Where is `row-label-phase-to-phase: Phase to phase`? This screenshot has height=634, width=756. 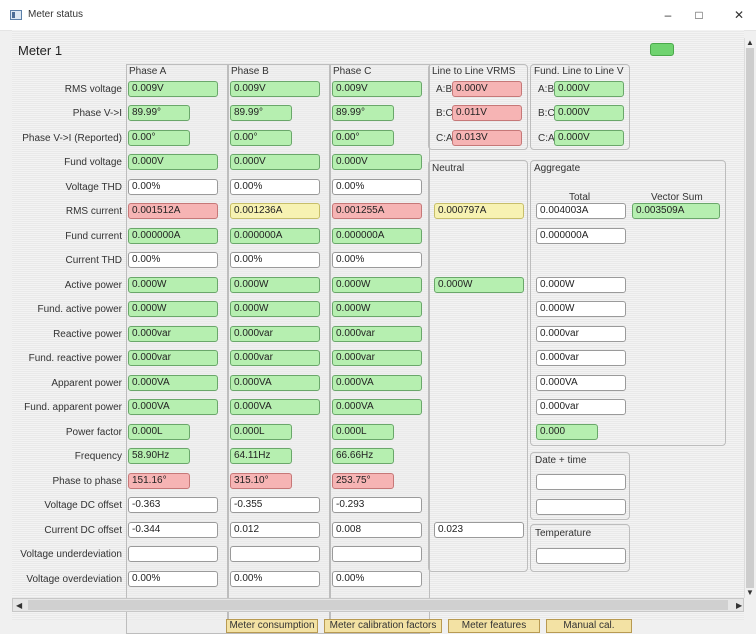 row-label-phase-to-phase: Phase to phase is located at coordinates (87, 481).